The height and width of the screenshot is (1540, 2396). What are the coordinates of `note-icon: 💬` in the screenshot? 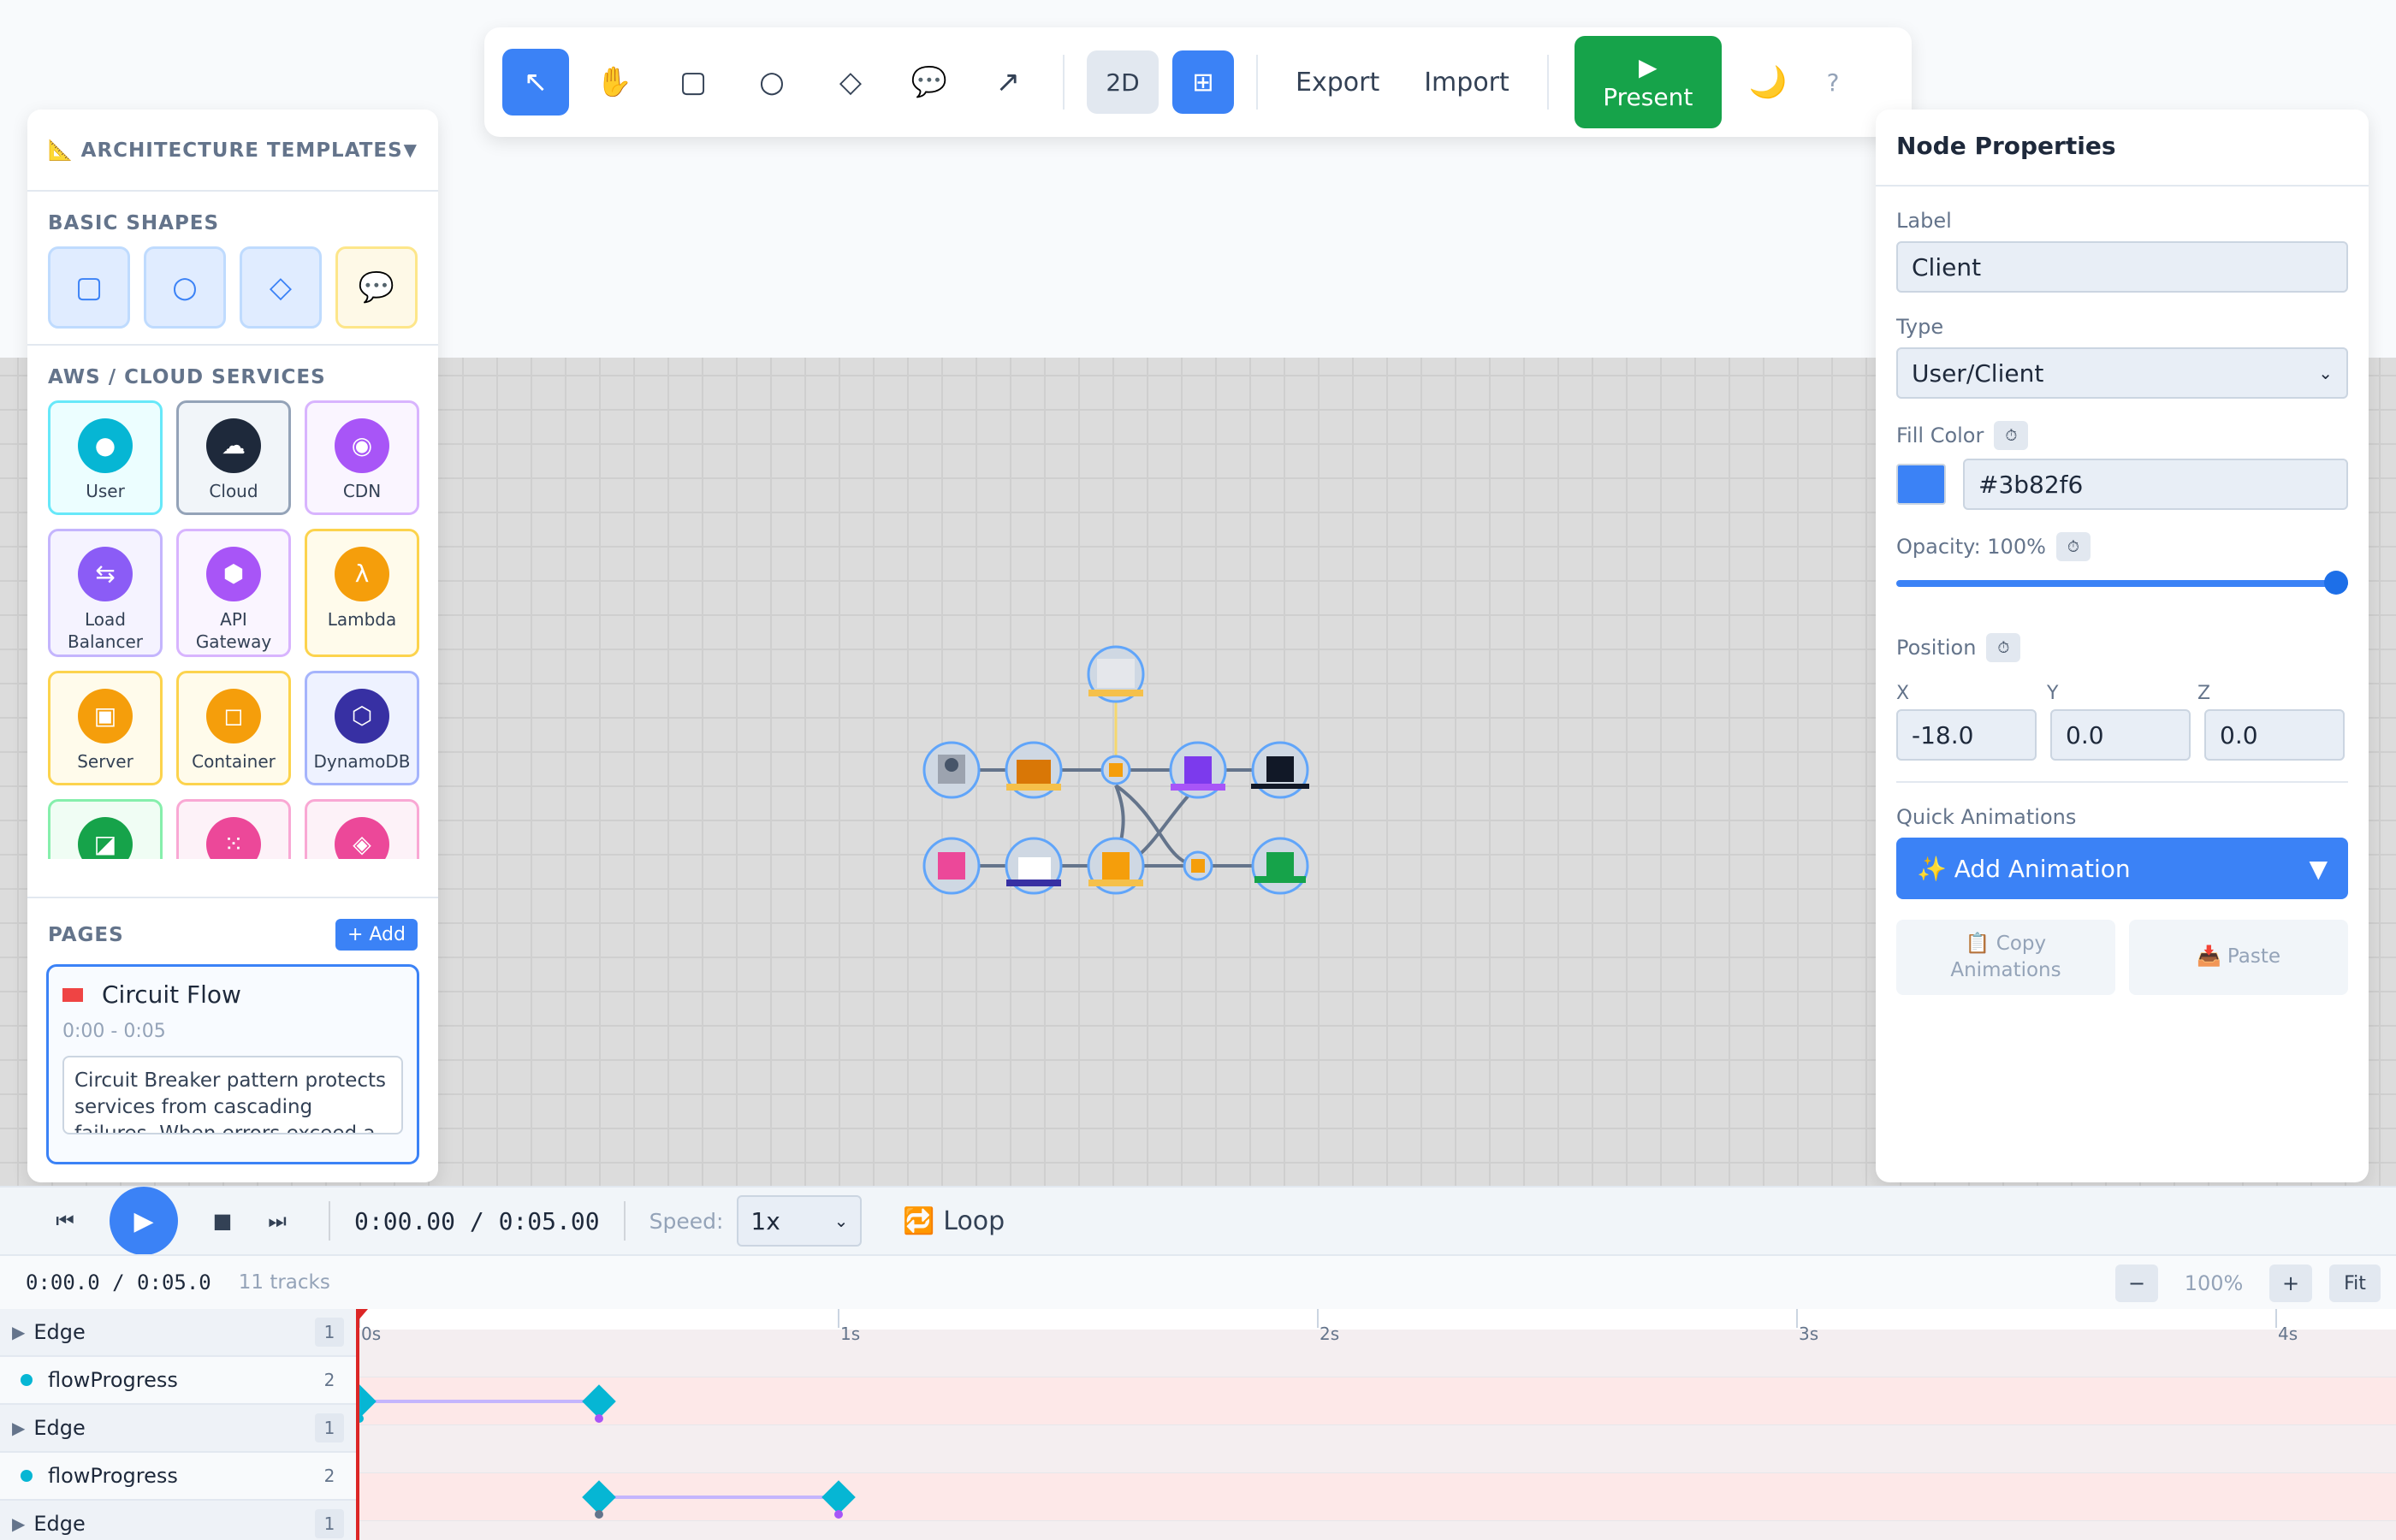 It's located at (376, 287).